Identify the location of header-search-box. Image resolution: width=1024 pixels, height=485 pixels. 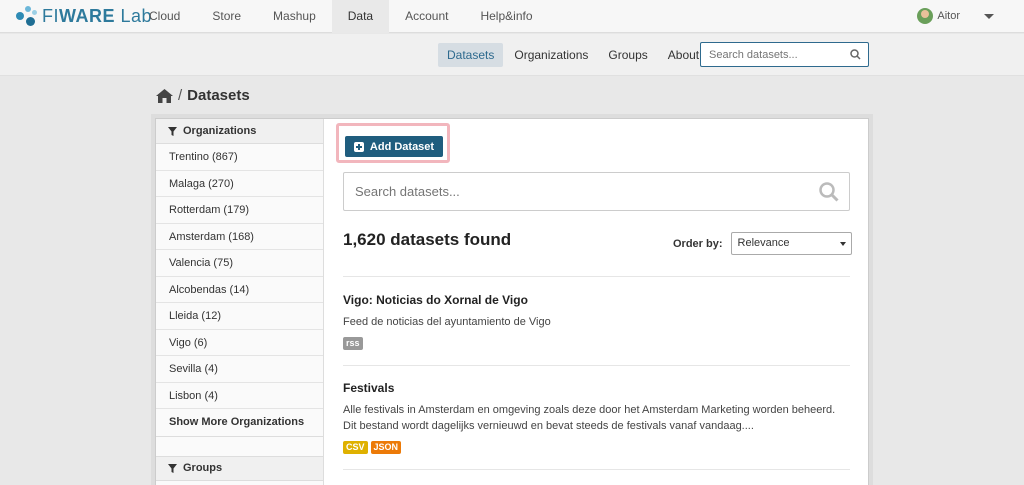
(784, 54).